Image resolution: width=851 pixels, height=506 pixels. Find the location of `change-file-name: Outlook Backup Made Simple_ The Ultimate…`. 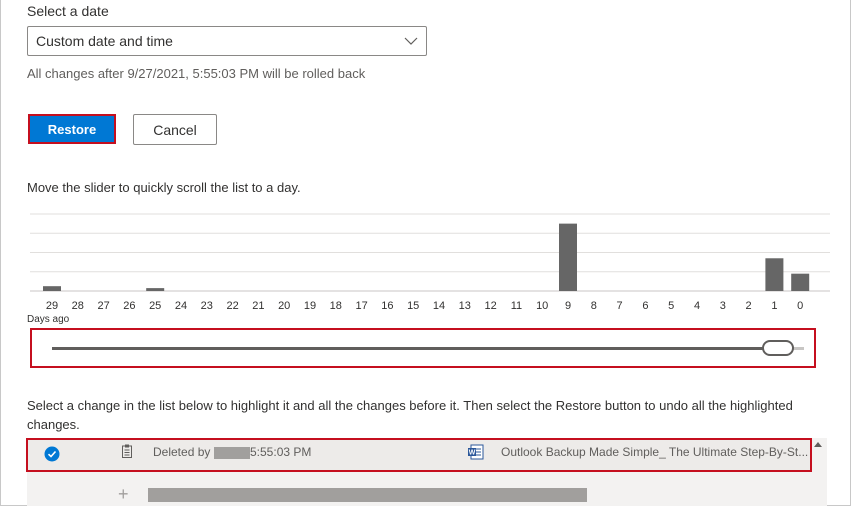

change-file-name: Outlook Backup Made Simple_ The Ultimate… is located at coordinates (655, 452).